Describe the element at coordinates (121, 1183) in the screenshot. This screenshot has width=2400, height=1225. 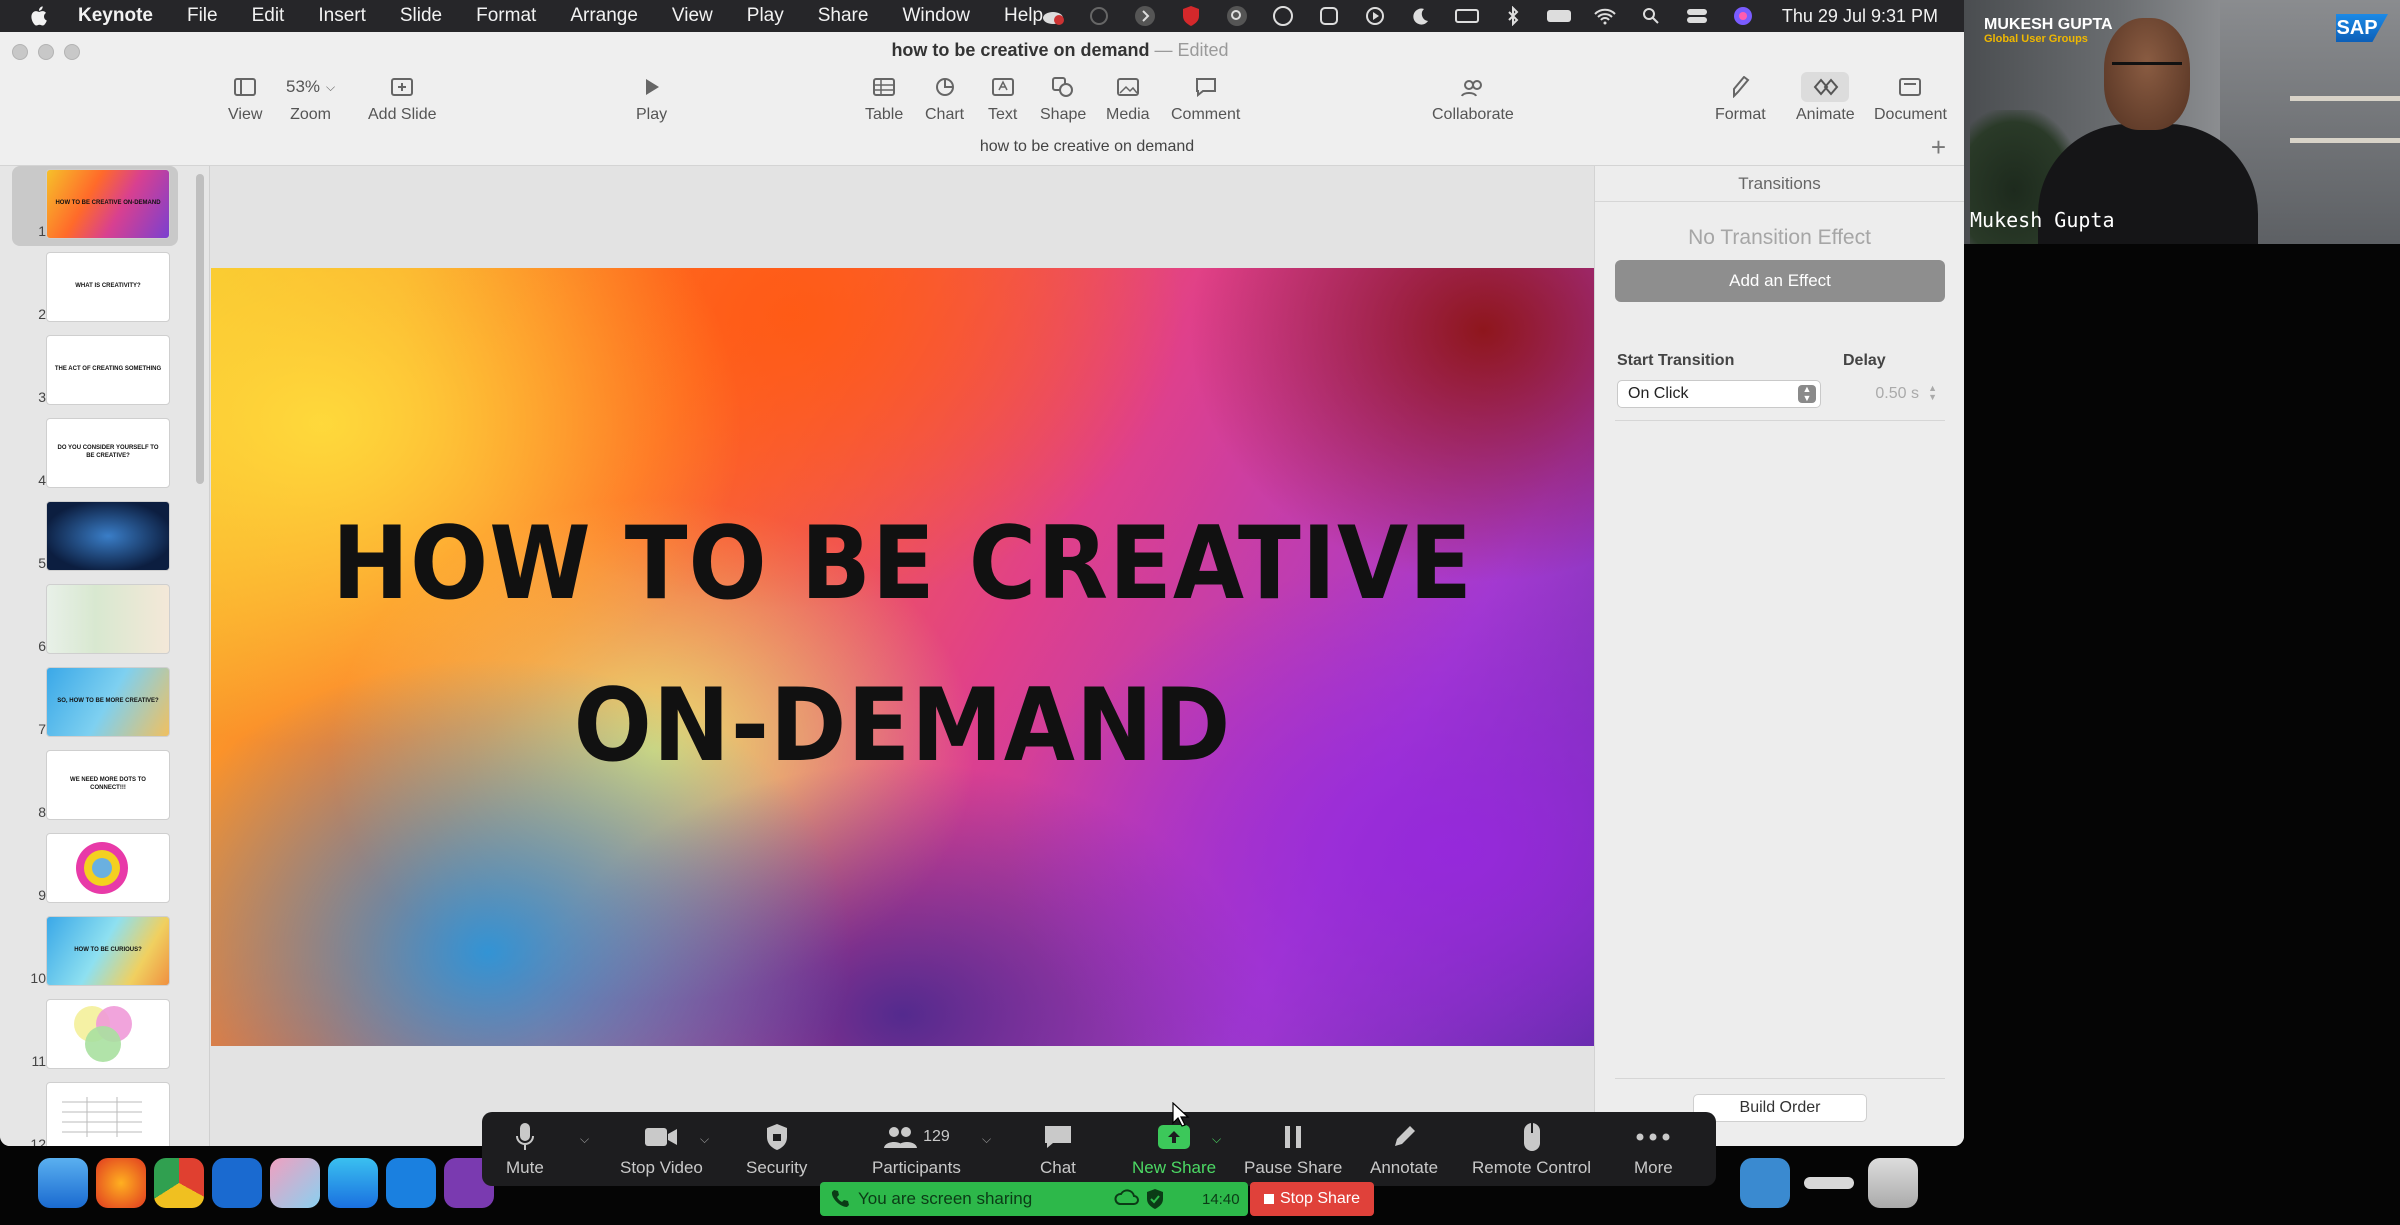
I see `firefox-icon` at that location.